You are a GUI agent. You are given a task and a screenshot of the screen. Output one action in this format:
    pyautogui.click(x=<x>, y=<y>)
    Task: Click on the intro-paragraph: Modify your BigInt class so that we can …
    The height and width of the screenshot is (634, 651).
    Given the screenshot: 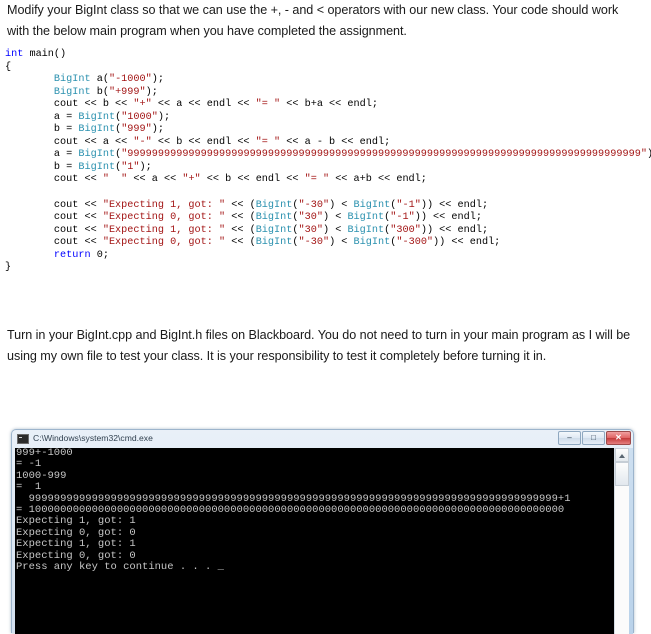 What is the action you would take?
    pyautogui.click(x=313, y=20)
    